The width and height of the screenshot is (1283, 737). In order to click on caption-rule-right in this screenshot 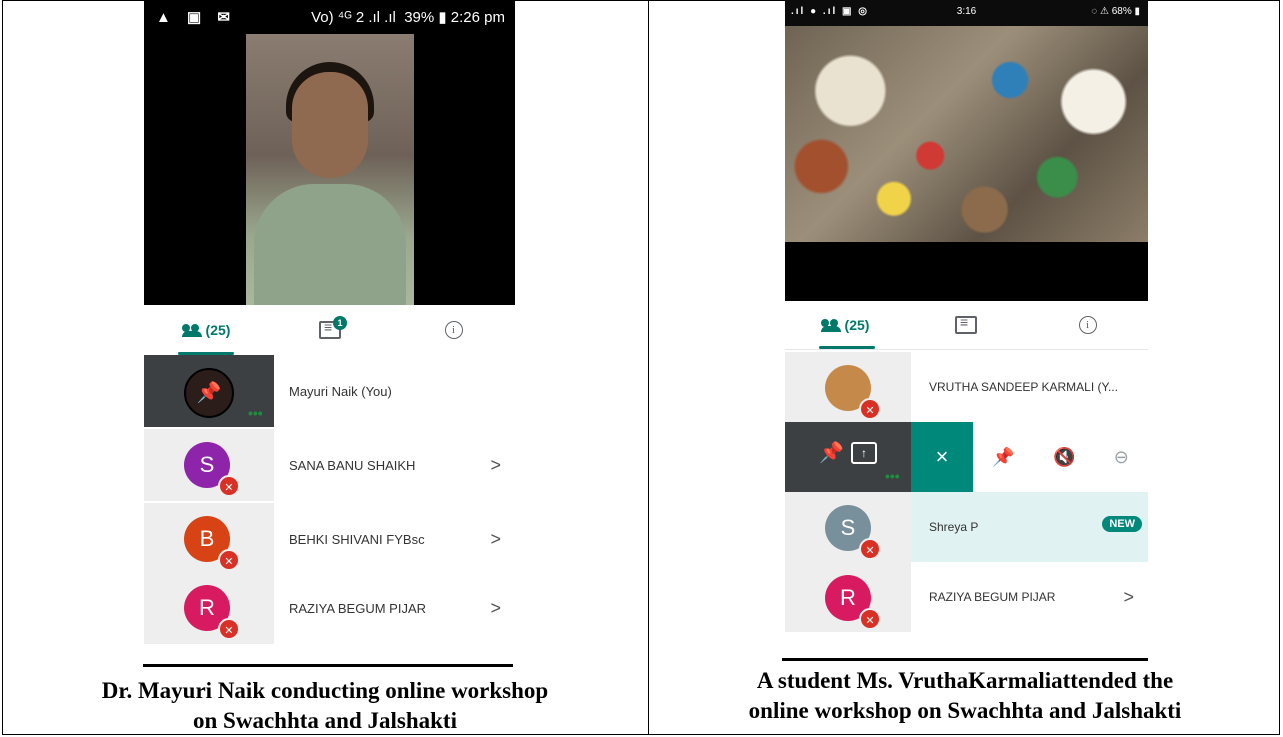, I will do `click(965, 659)`.